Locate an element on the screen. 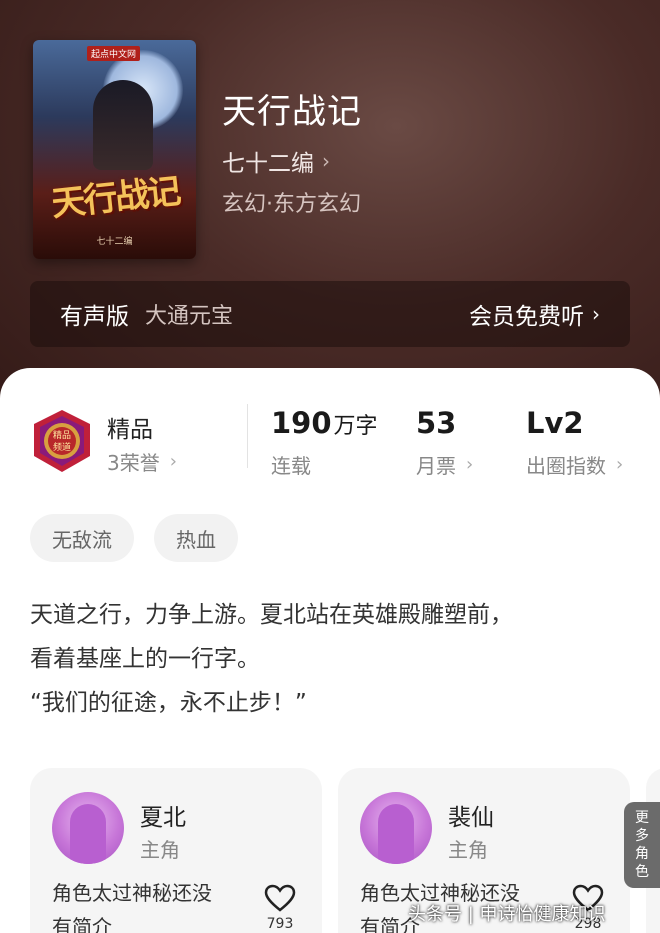  heart-icon is located at coordinates (280, 898).